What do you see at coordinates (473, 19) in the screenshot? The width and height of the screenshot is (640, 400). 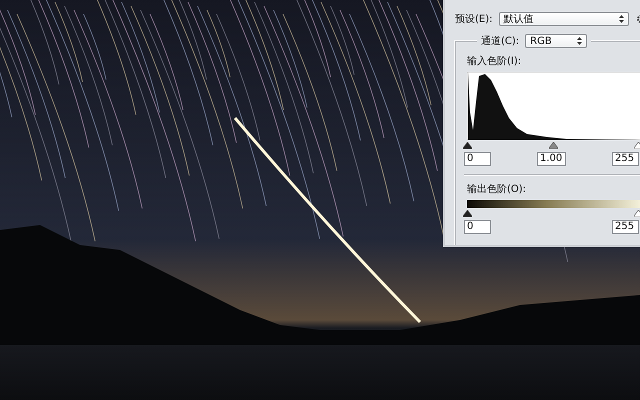 I see `preset-label: 预设(E):` at bounding box center [473, 19].